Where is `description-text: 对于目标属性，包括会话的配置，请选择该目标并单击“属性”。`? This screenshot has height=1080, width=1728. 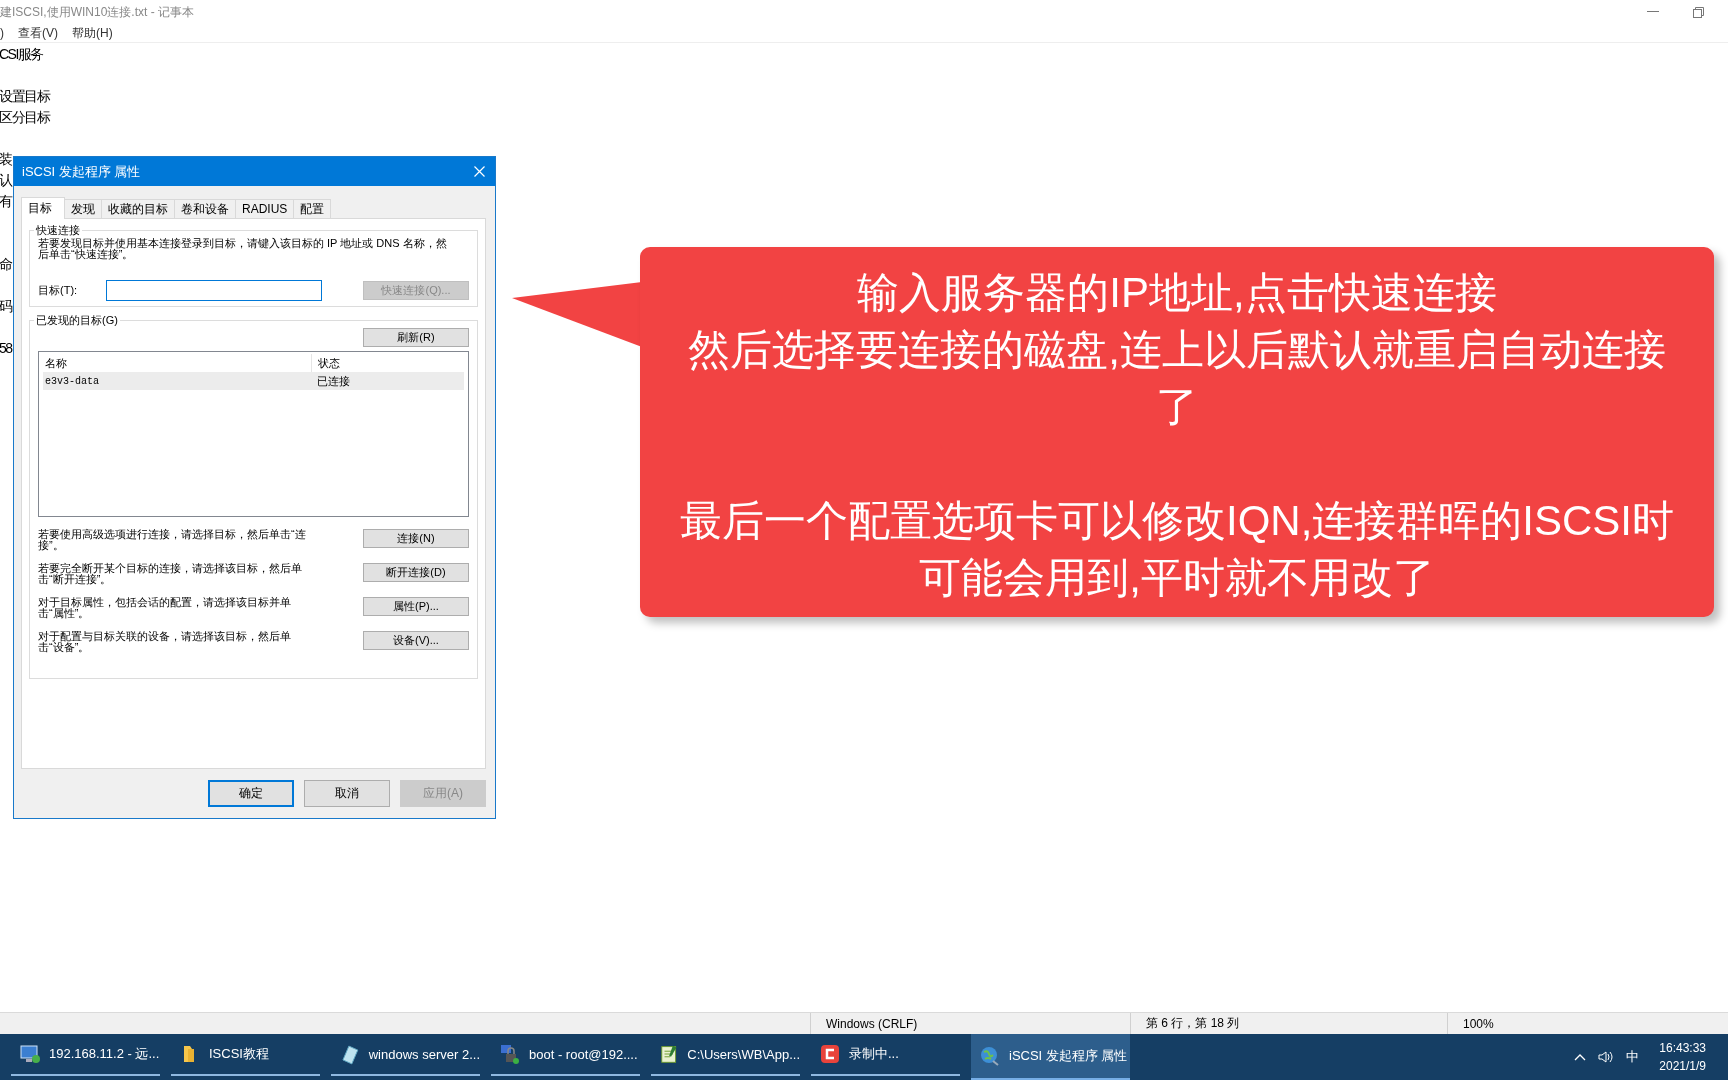 description-text: 对于目标属性，包括会话的配置，请选择该目标并单击“属性”。 is located at coordinates (165, 608).